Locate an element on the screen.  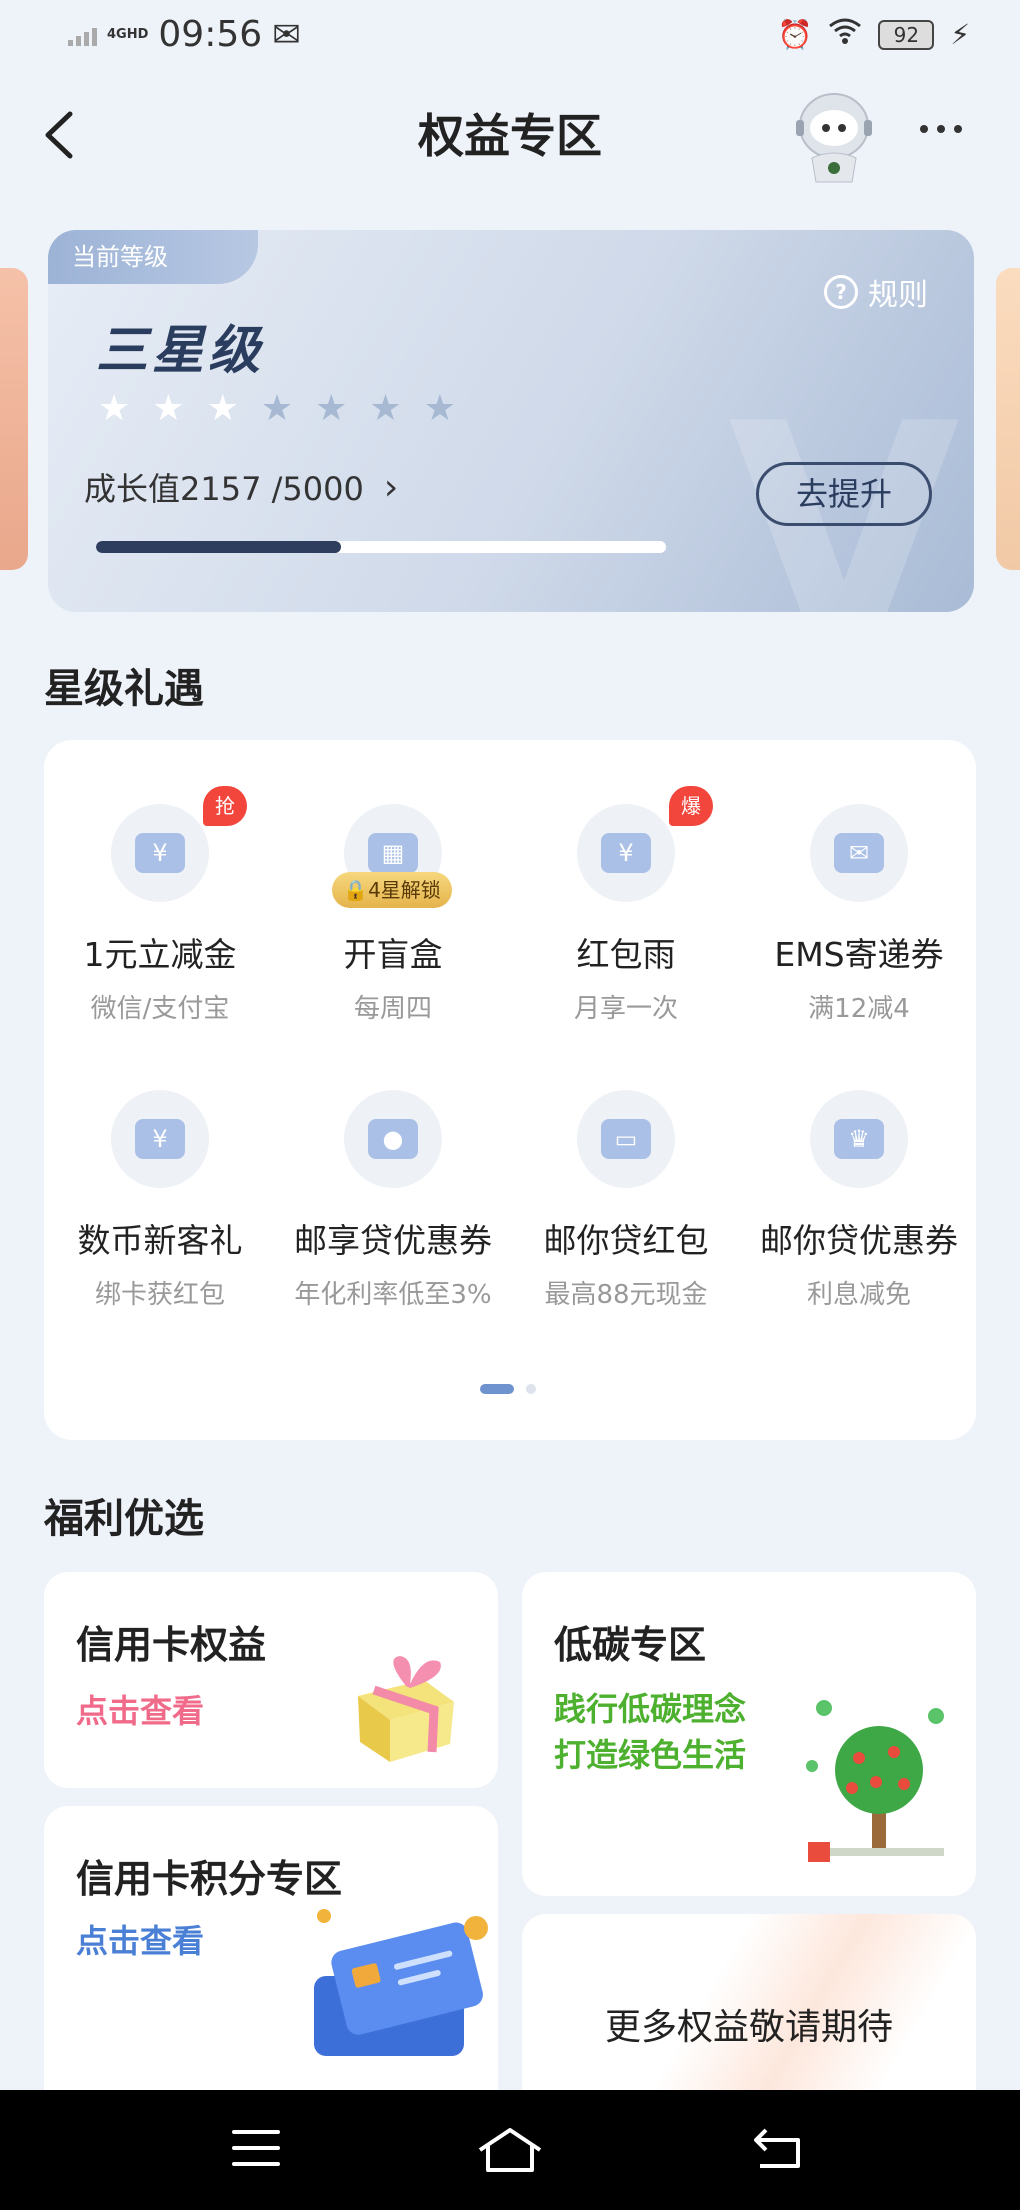
gift-subtitle: 满12减4 is located at coordinates (859, 1009).